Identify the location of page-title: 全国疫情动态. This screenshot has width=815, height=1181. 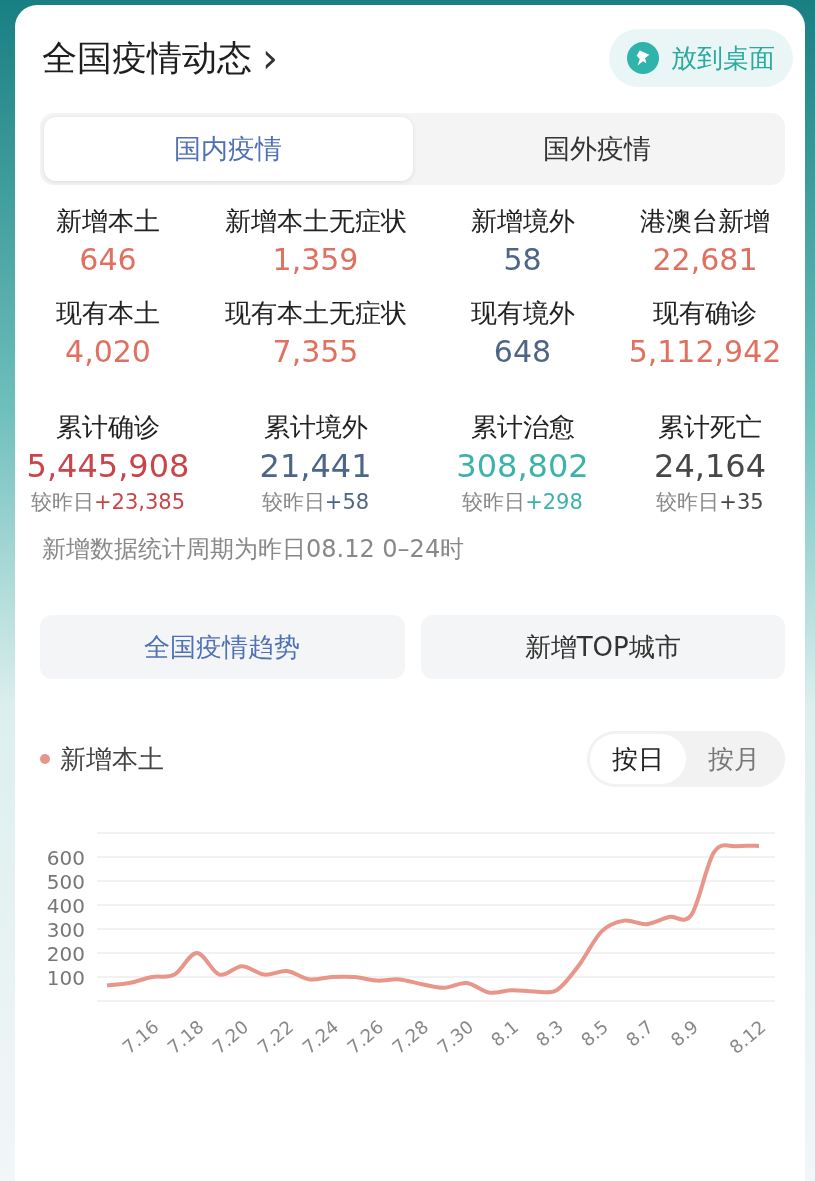
(147, 58).